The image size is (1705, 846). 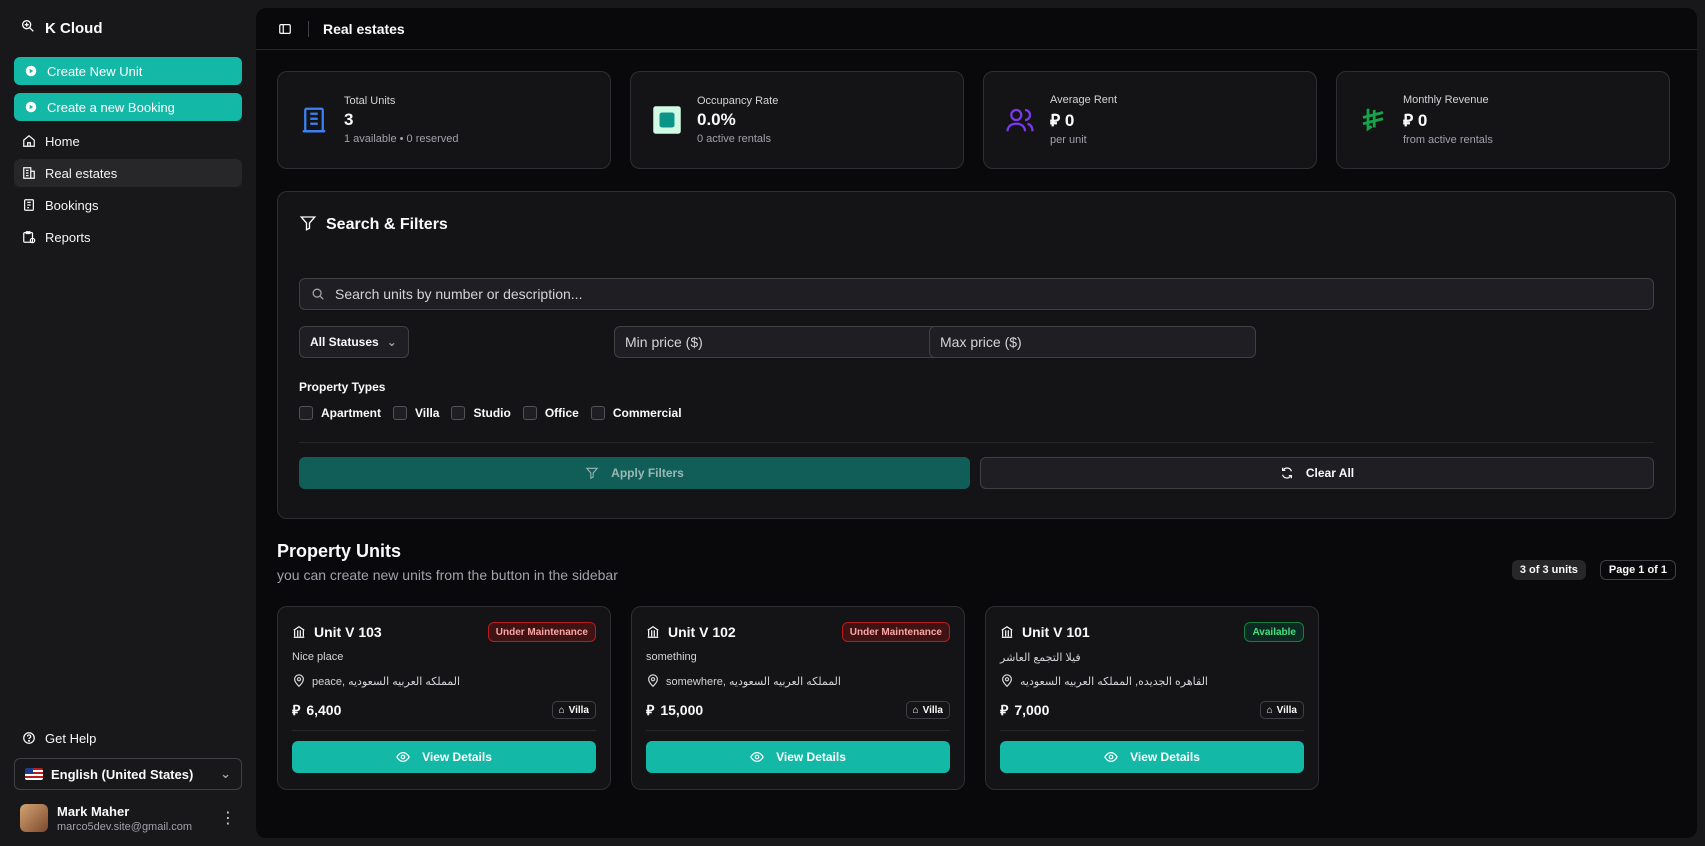 I want to click on avatar, so click(x=34, y=818).